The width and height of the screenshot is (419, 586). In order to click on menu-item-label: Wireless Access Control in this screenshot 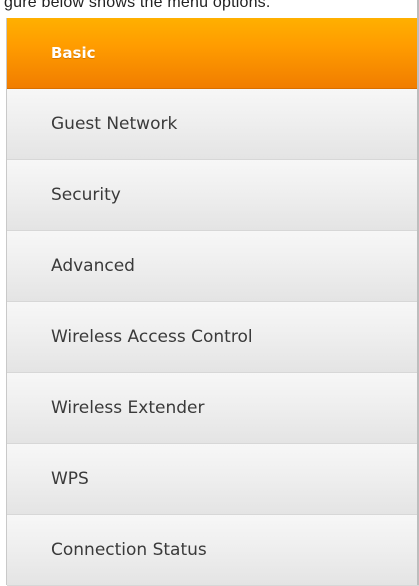, I will do `click(152, 337)`.